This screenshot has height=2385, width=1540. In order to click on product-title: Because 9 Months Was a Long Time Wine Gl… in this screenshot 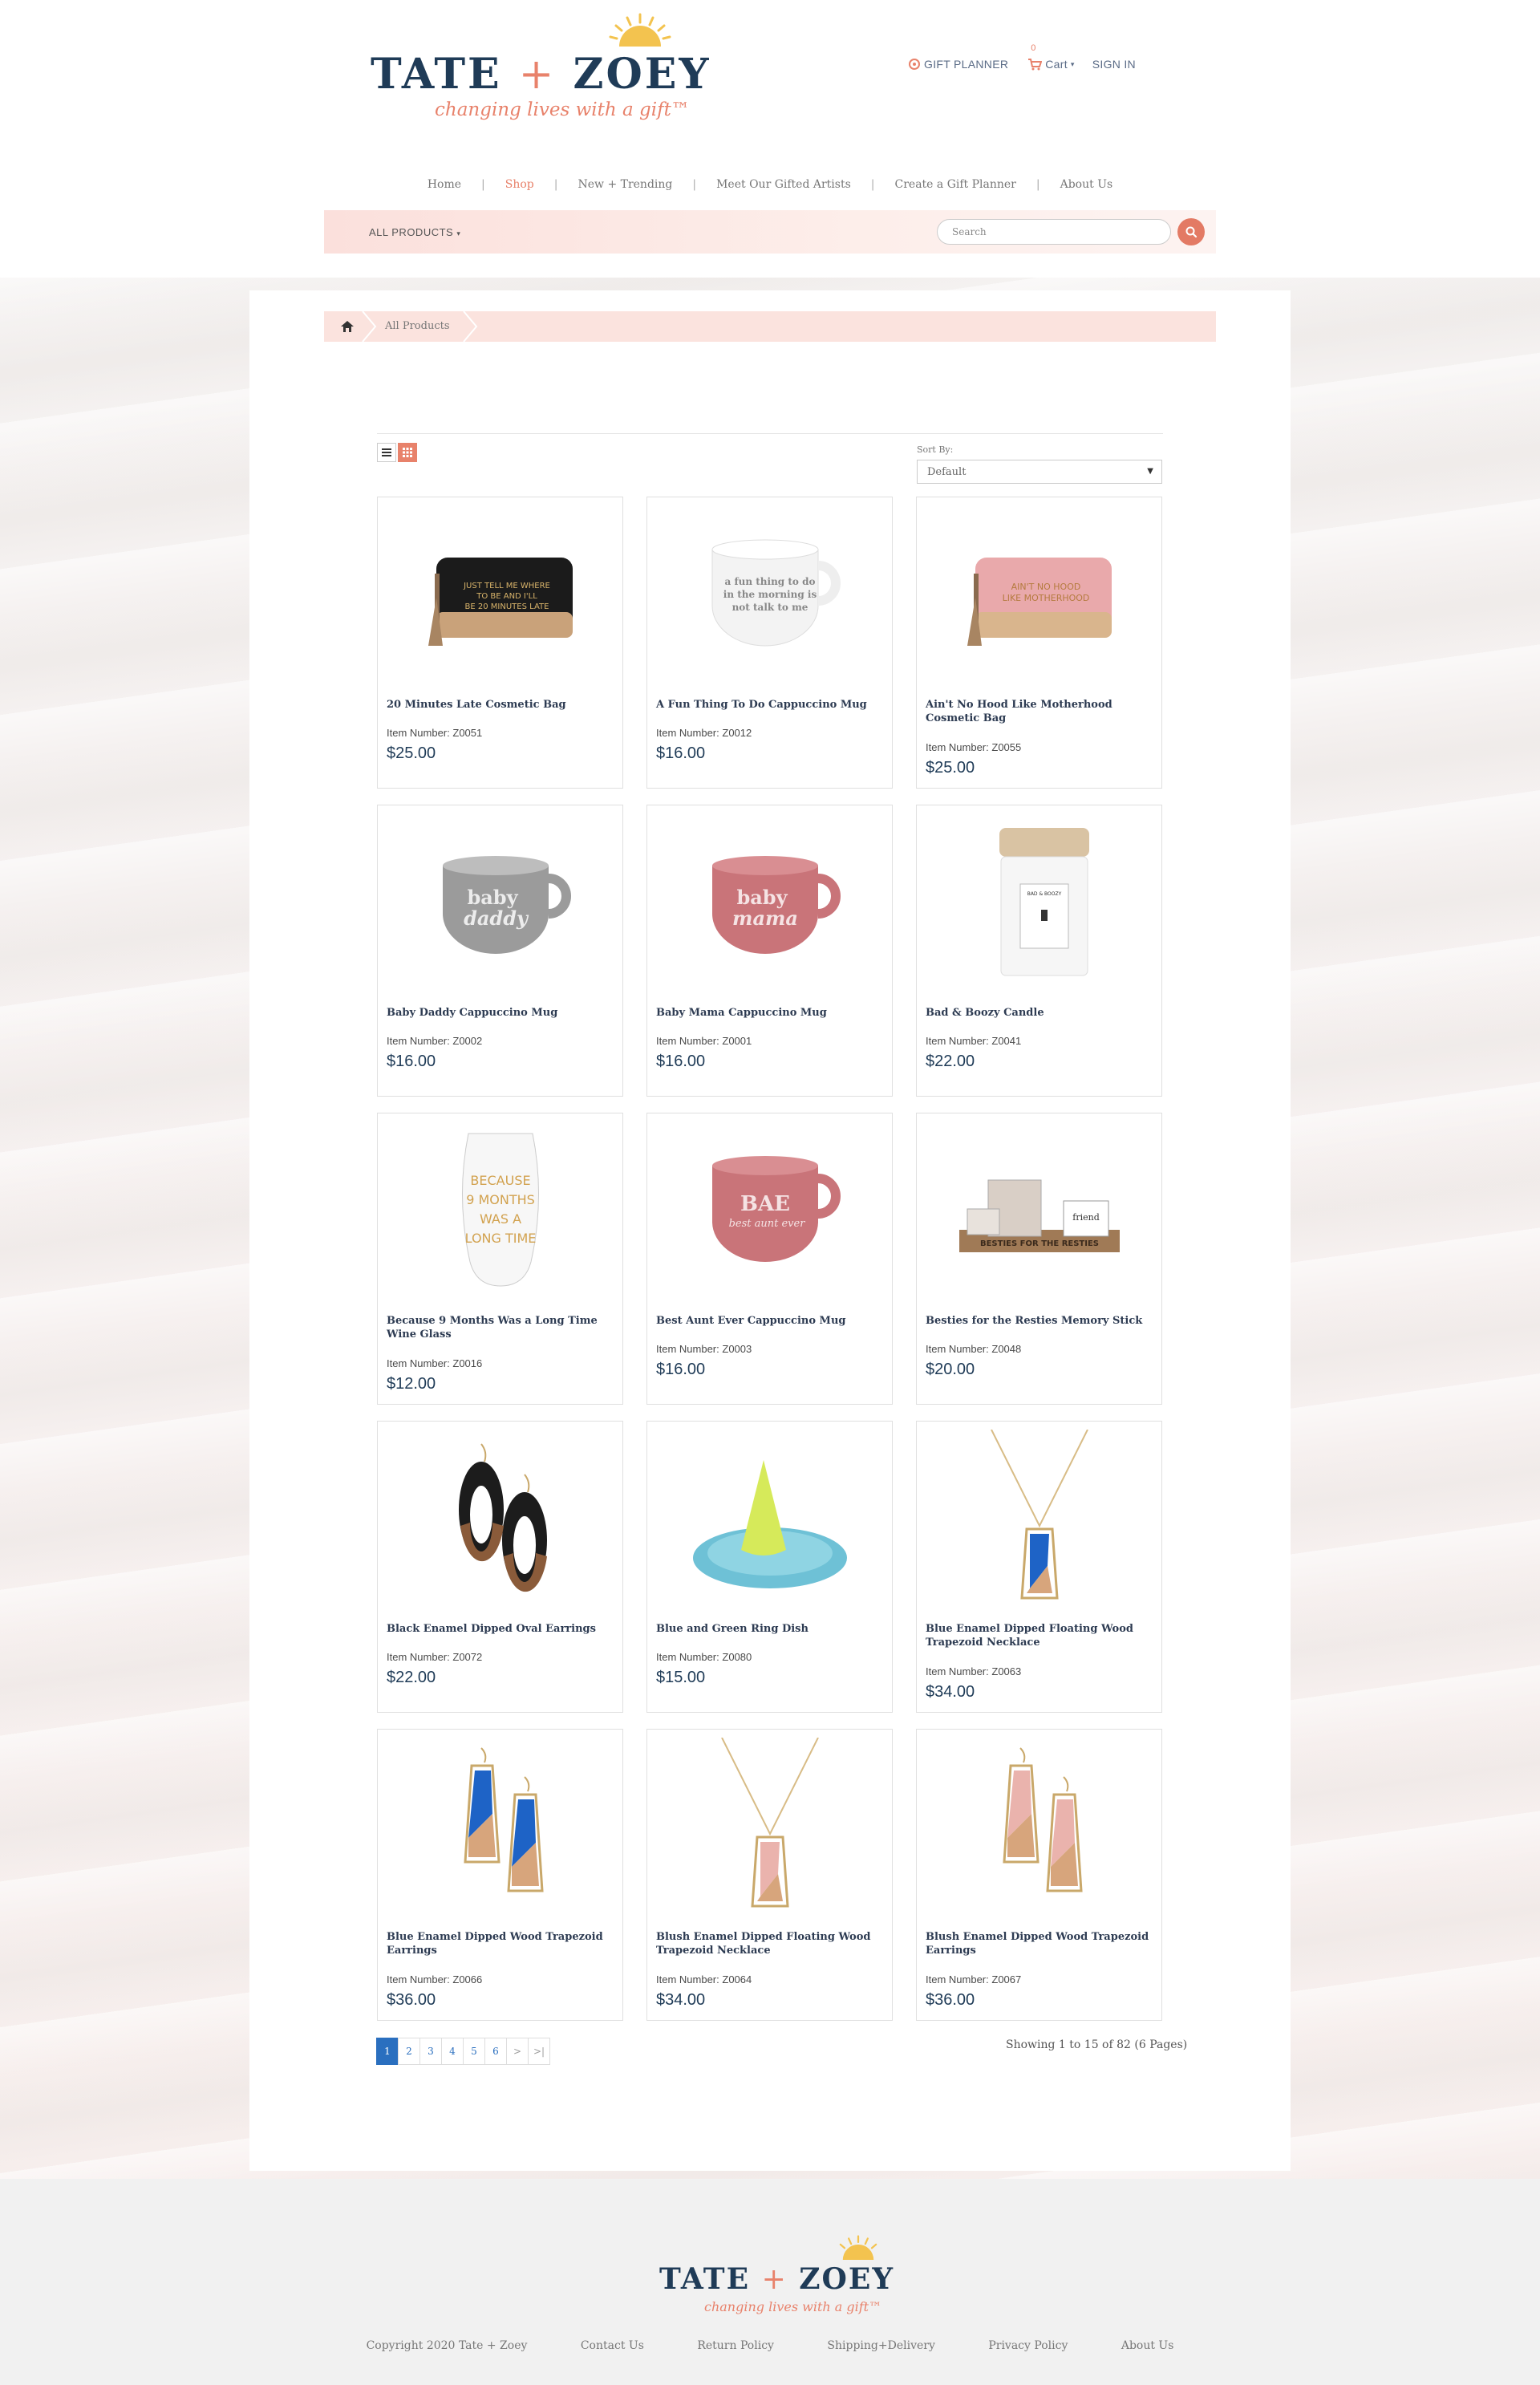, I will do `click(501, 1327)`.